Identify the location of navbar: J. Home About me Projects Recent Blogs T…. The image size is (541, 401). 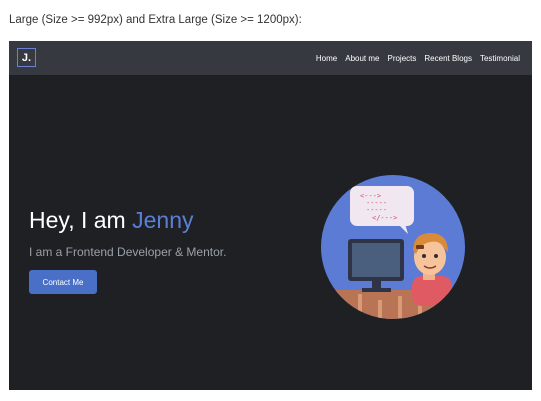
(270, 58).